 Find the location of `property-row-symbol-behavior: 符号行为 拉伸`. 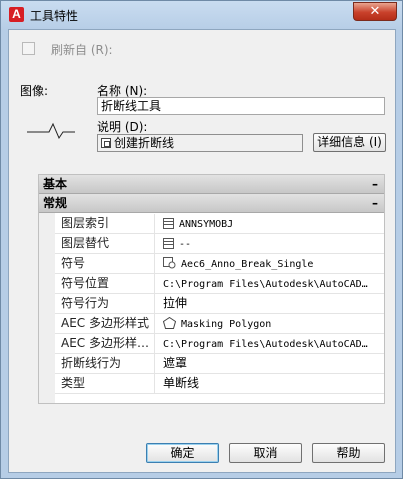

property-row-symbol-behavior: 符号行为 拉伸 is located at coordinates (219, 304).